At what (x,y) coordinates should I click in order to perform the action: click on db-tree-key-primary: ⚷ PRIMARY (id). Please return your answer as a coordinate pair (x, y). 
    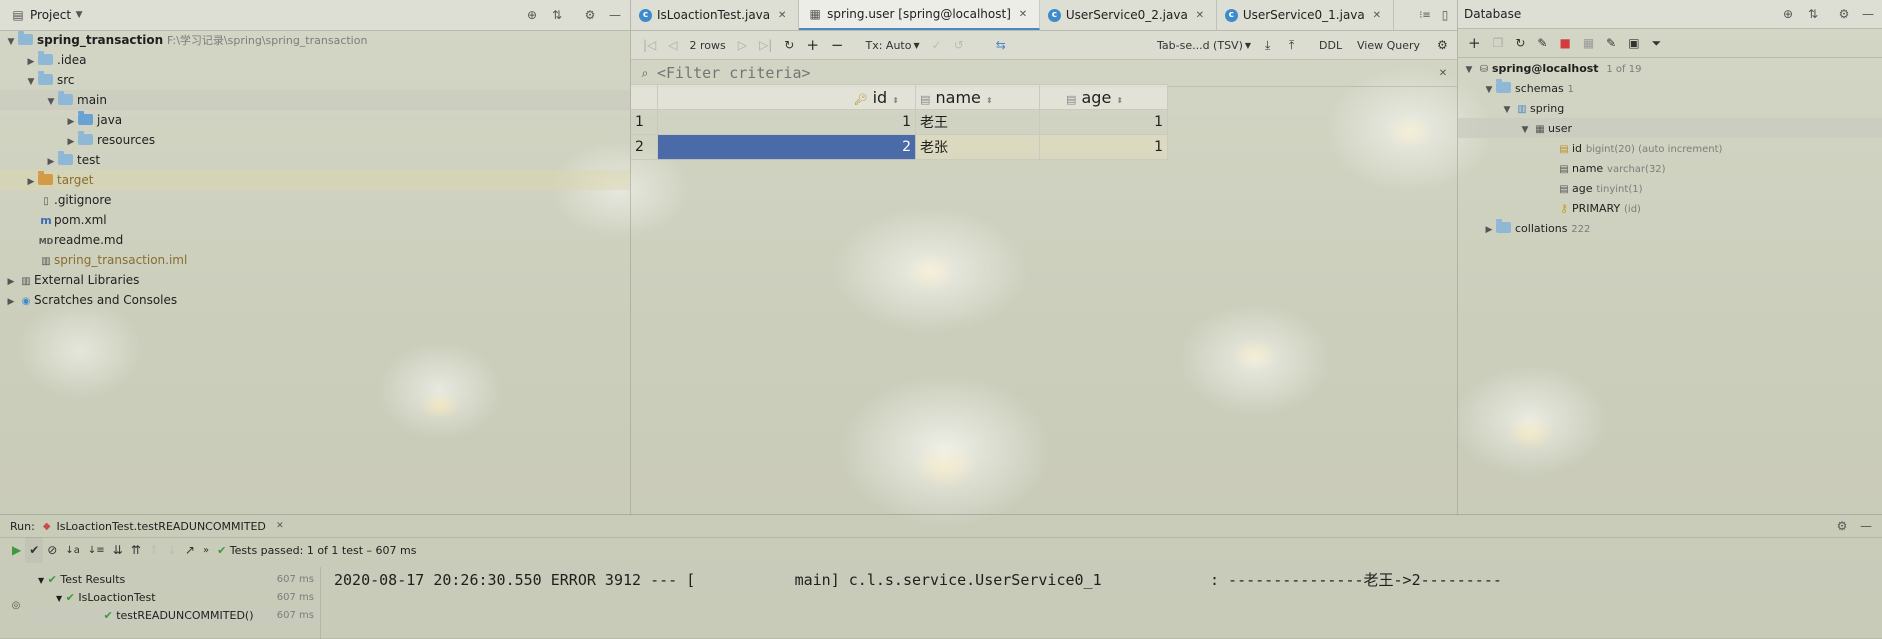
    Looking at the image, I should click on (1598, 208).